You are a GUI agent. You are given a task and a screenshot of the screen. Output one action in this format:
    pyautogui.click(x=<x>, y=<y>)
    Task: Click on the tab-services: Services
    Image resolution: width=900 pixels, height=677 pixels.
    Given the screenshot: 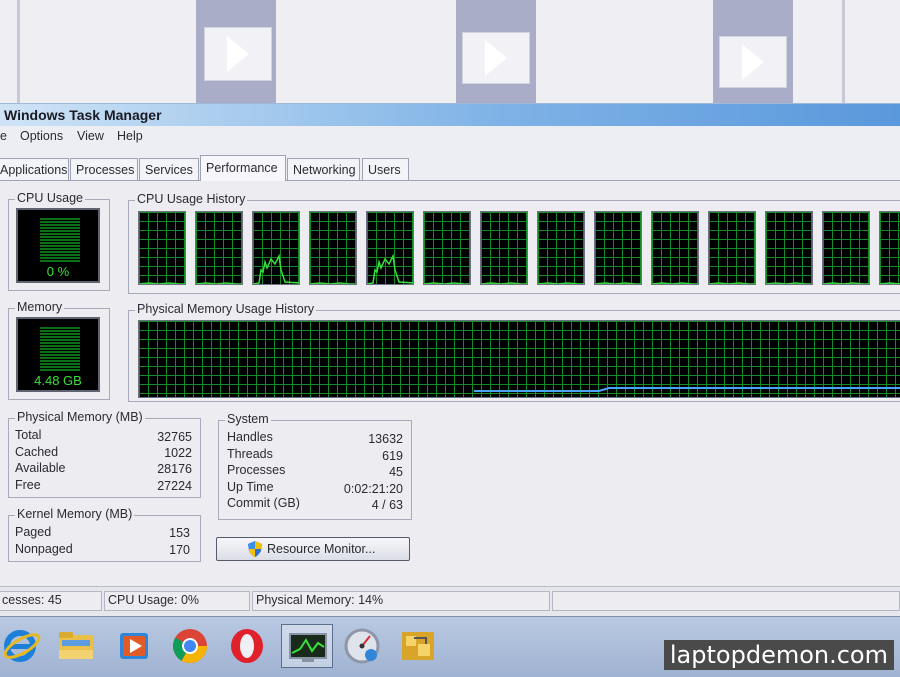 What is the action you would take?
    pyautogui.click(x=169, y=169)
    